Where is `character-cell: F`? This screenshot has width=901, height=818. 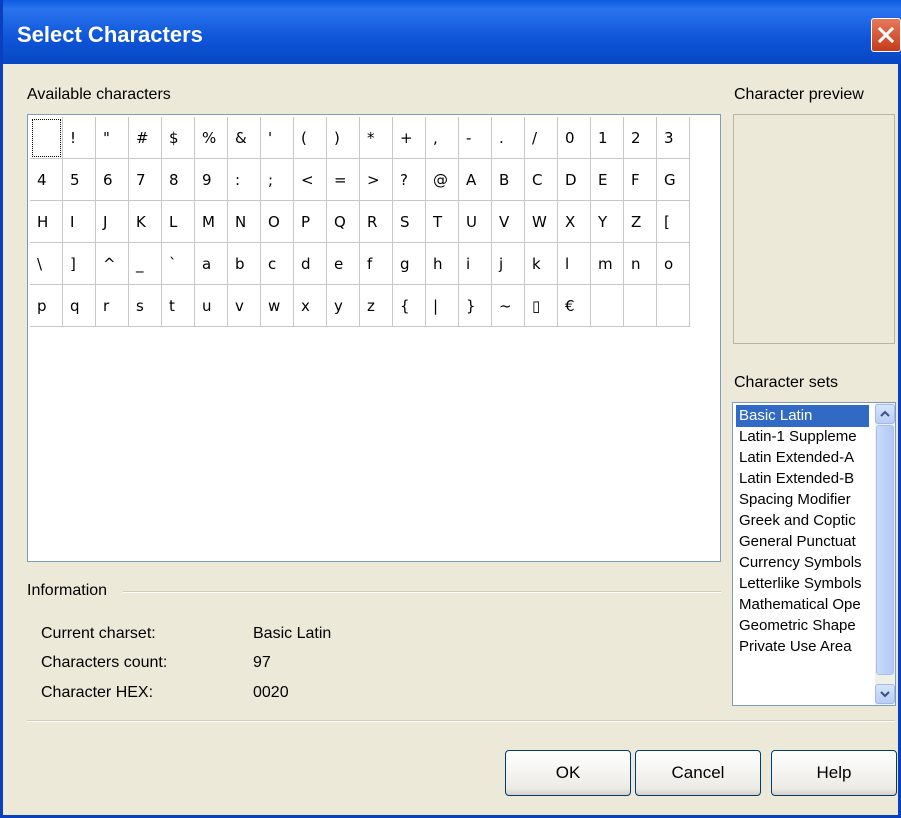
character-cell: F is located at coordinates (640, 180).